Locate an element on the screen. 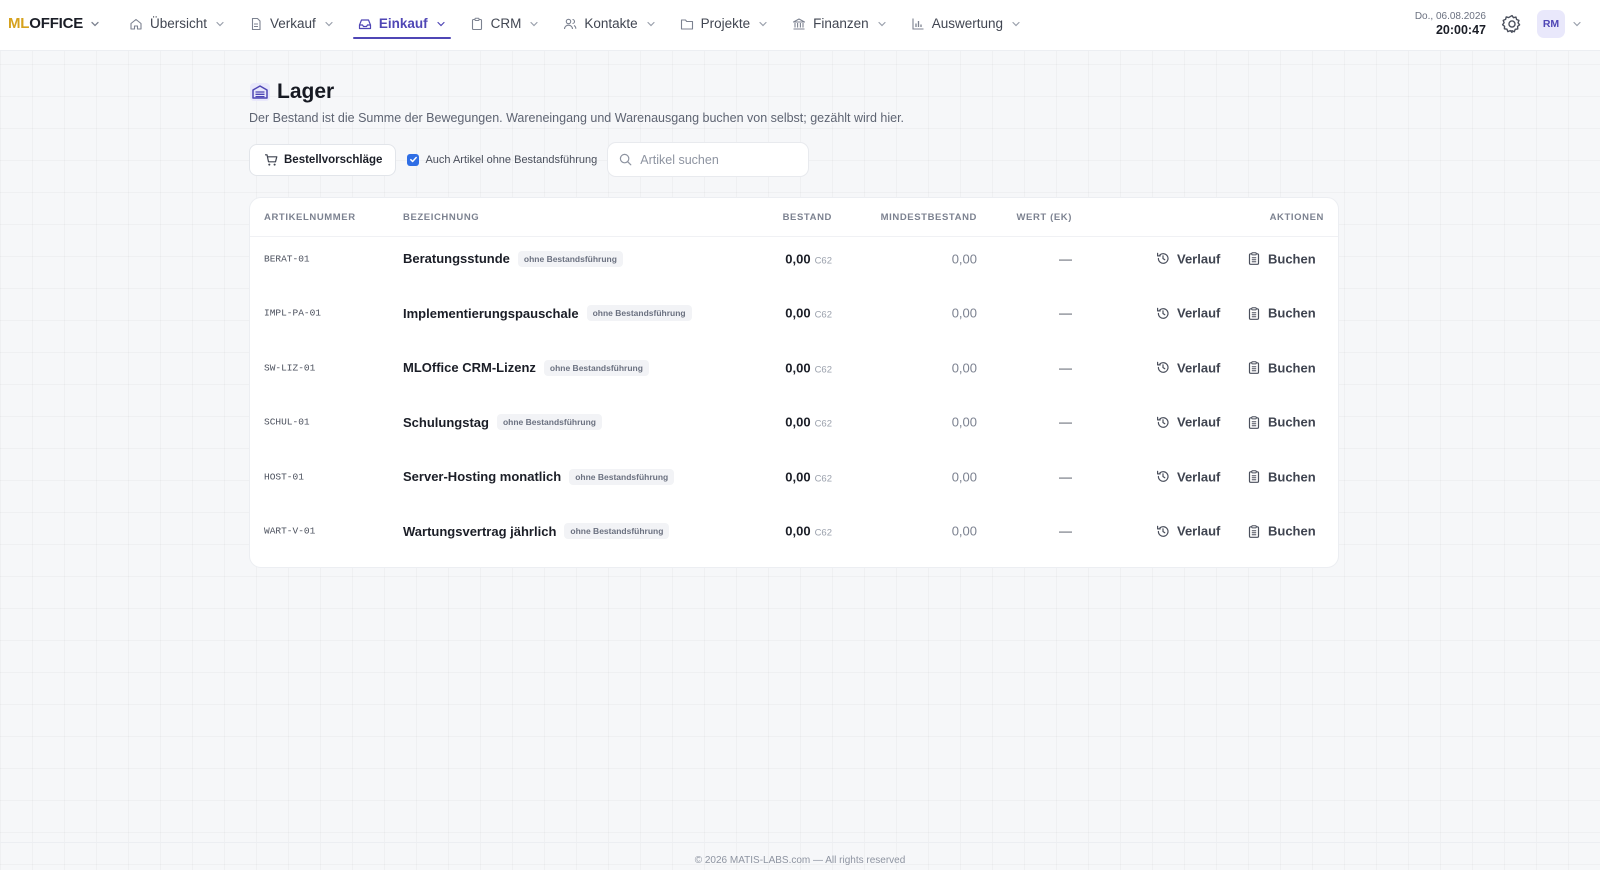 This screenshot has height=870, width=1600. nav-label: CRM is located at coordinates (506, 23).